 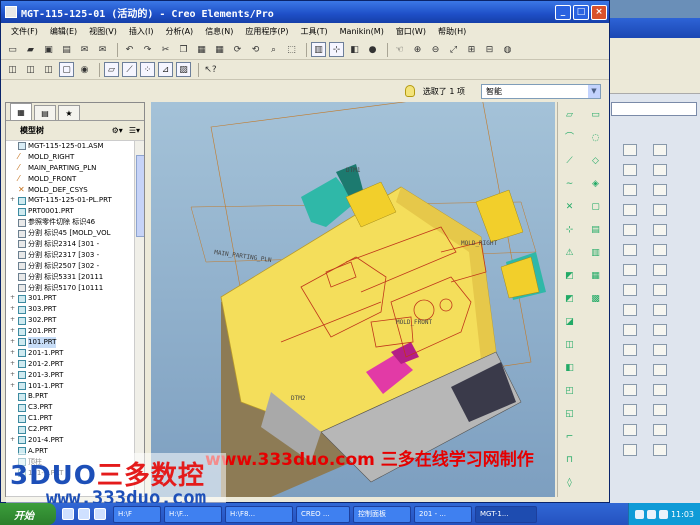 What do you see at coordinates (21, 111) in the screenshot?
I see `tab-model-tree: ▦` at bounding box center [21, 111].